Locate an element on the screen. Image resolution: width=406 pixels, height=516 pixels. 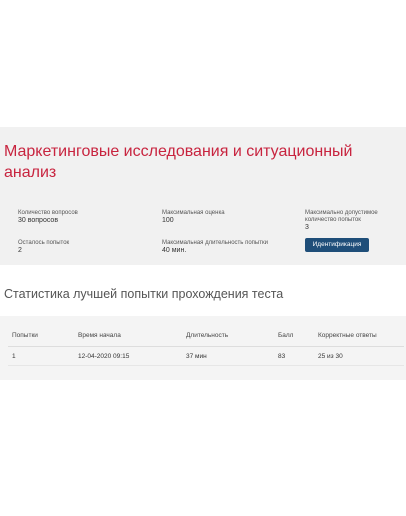
column-header-attempts: Попытки is located at coordinates (41, 335).